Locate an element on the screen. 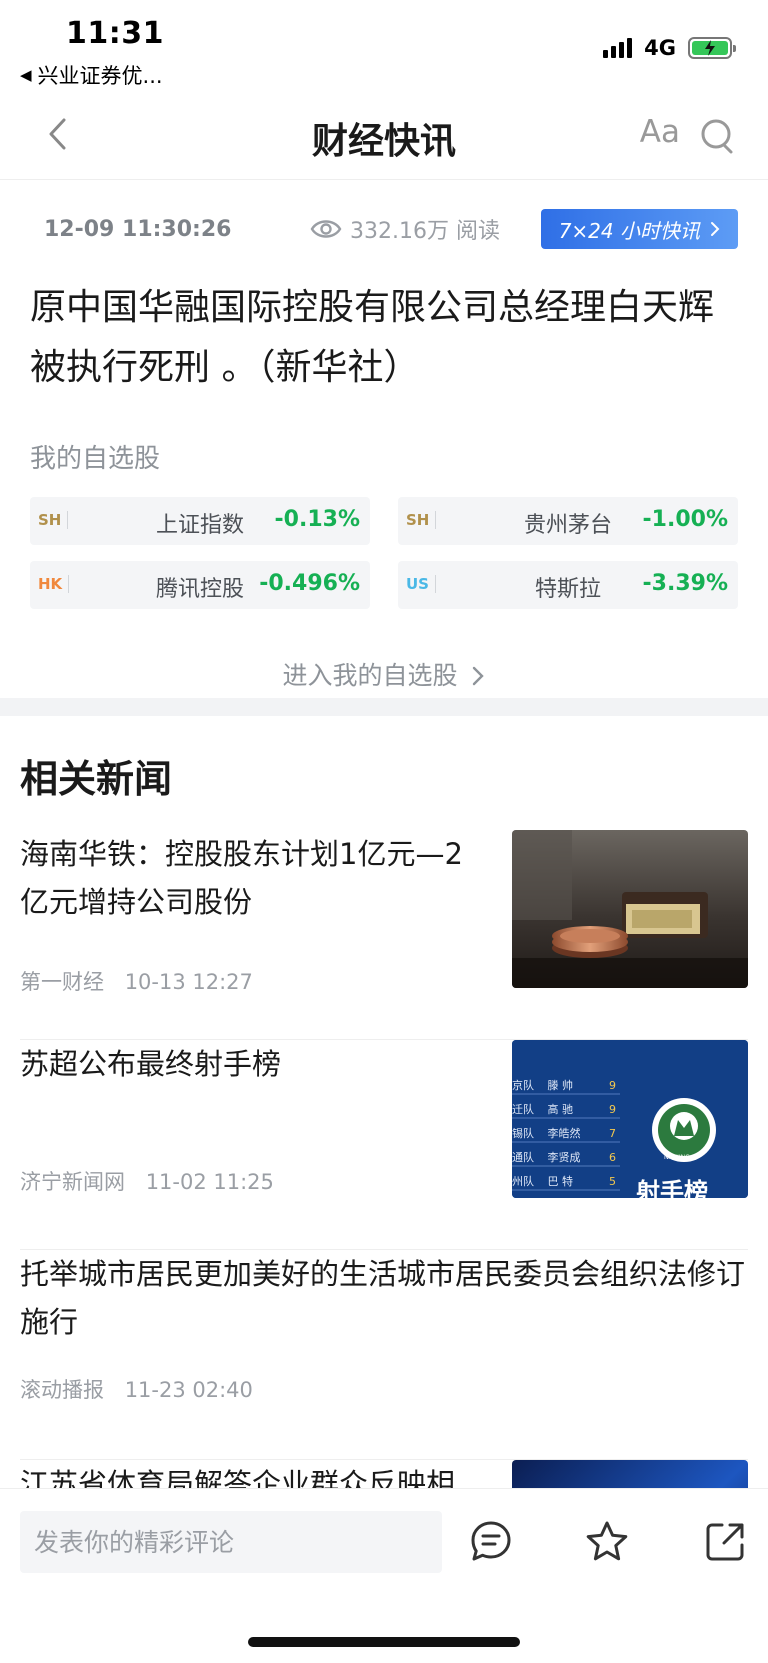  news-thumbnail is located at coordinates (630, 909).